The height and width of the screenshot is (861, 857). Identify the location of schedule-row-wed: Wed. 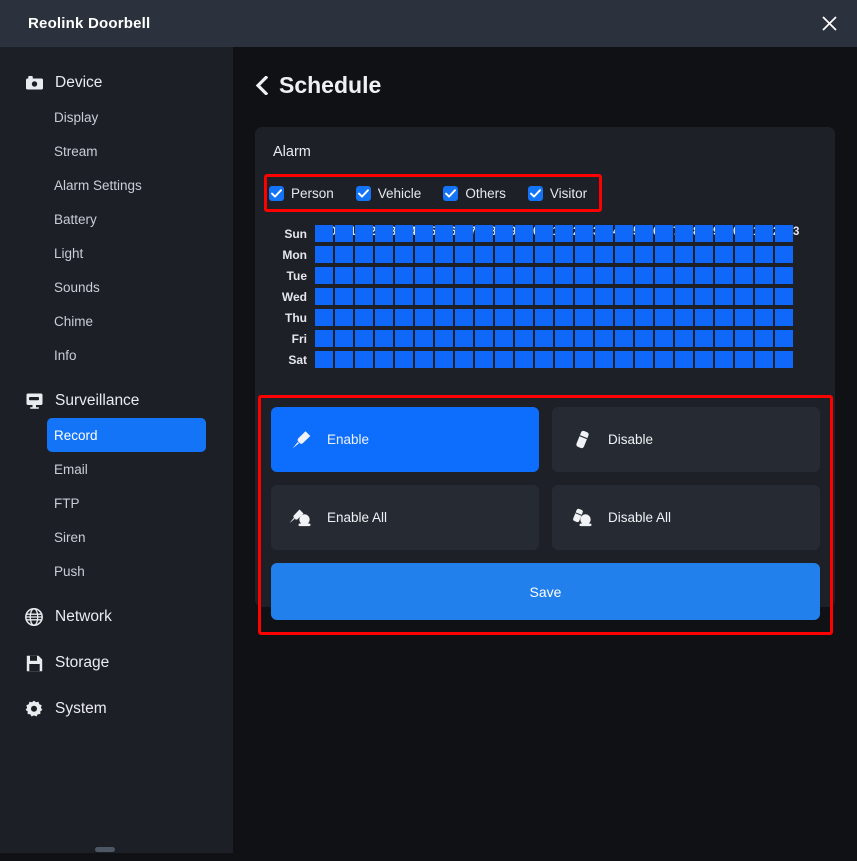
(532, 296).